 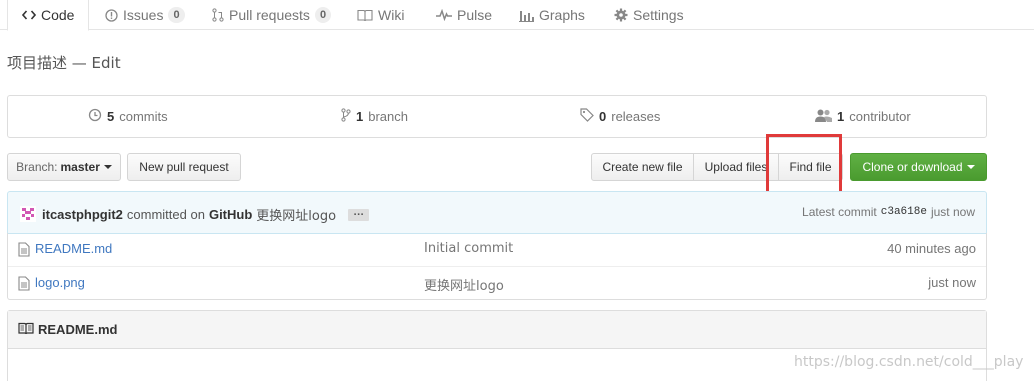 I want to click on branch-name: master, so click(x=80, y=167).